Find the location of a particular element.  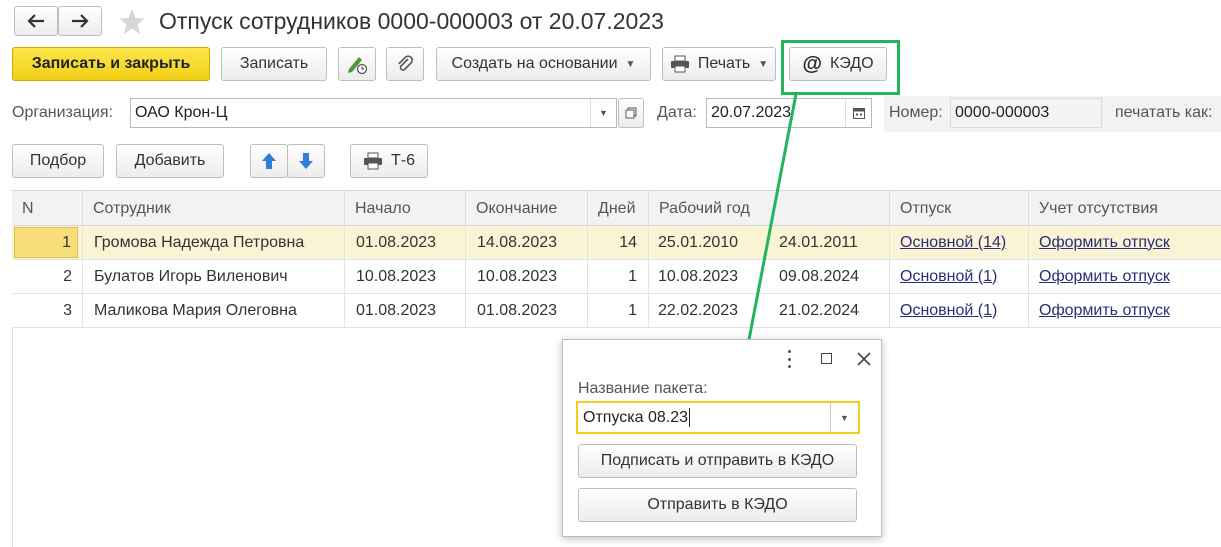

organization-value: ОАО Крон-Ц is located at coordinates (181, 112).